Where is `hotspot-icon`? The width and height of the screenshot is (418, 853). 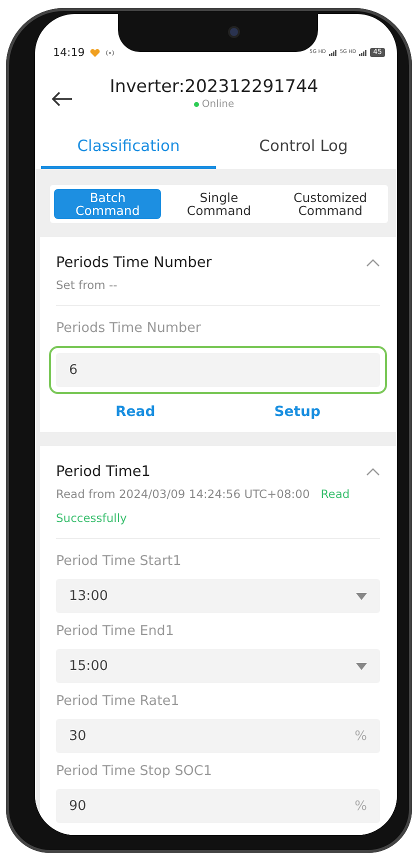
hotspot-icon is located at coordinates (109, 52).